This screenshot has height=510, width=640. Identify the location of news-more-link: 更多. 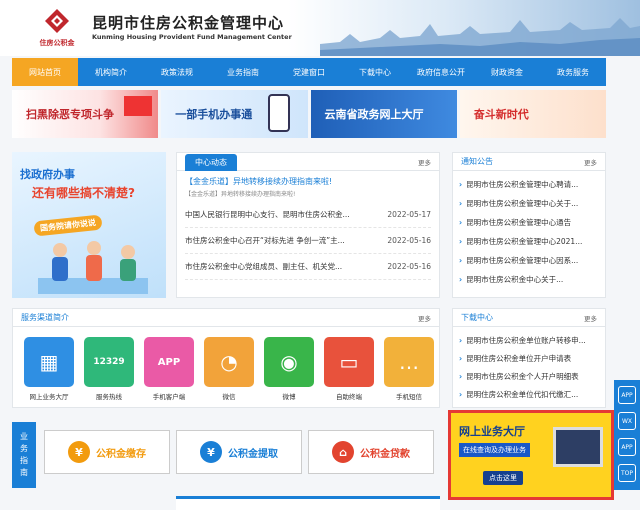
(424, 162).